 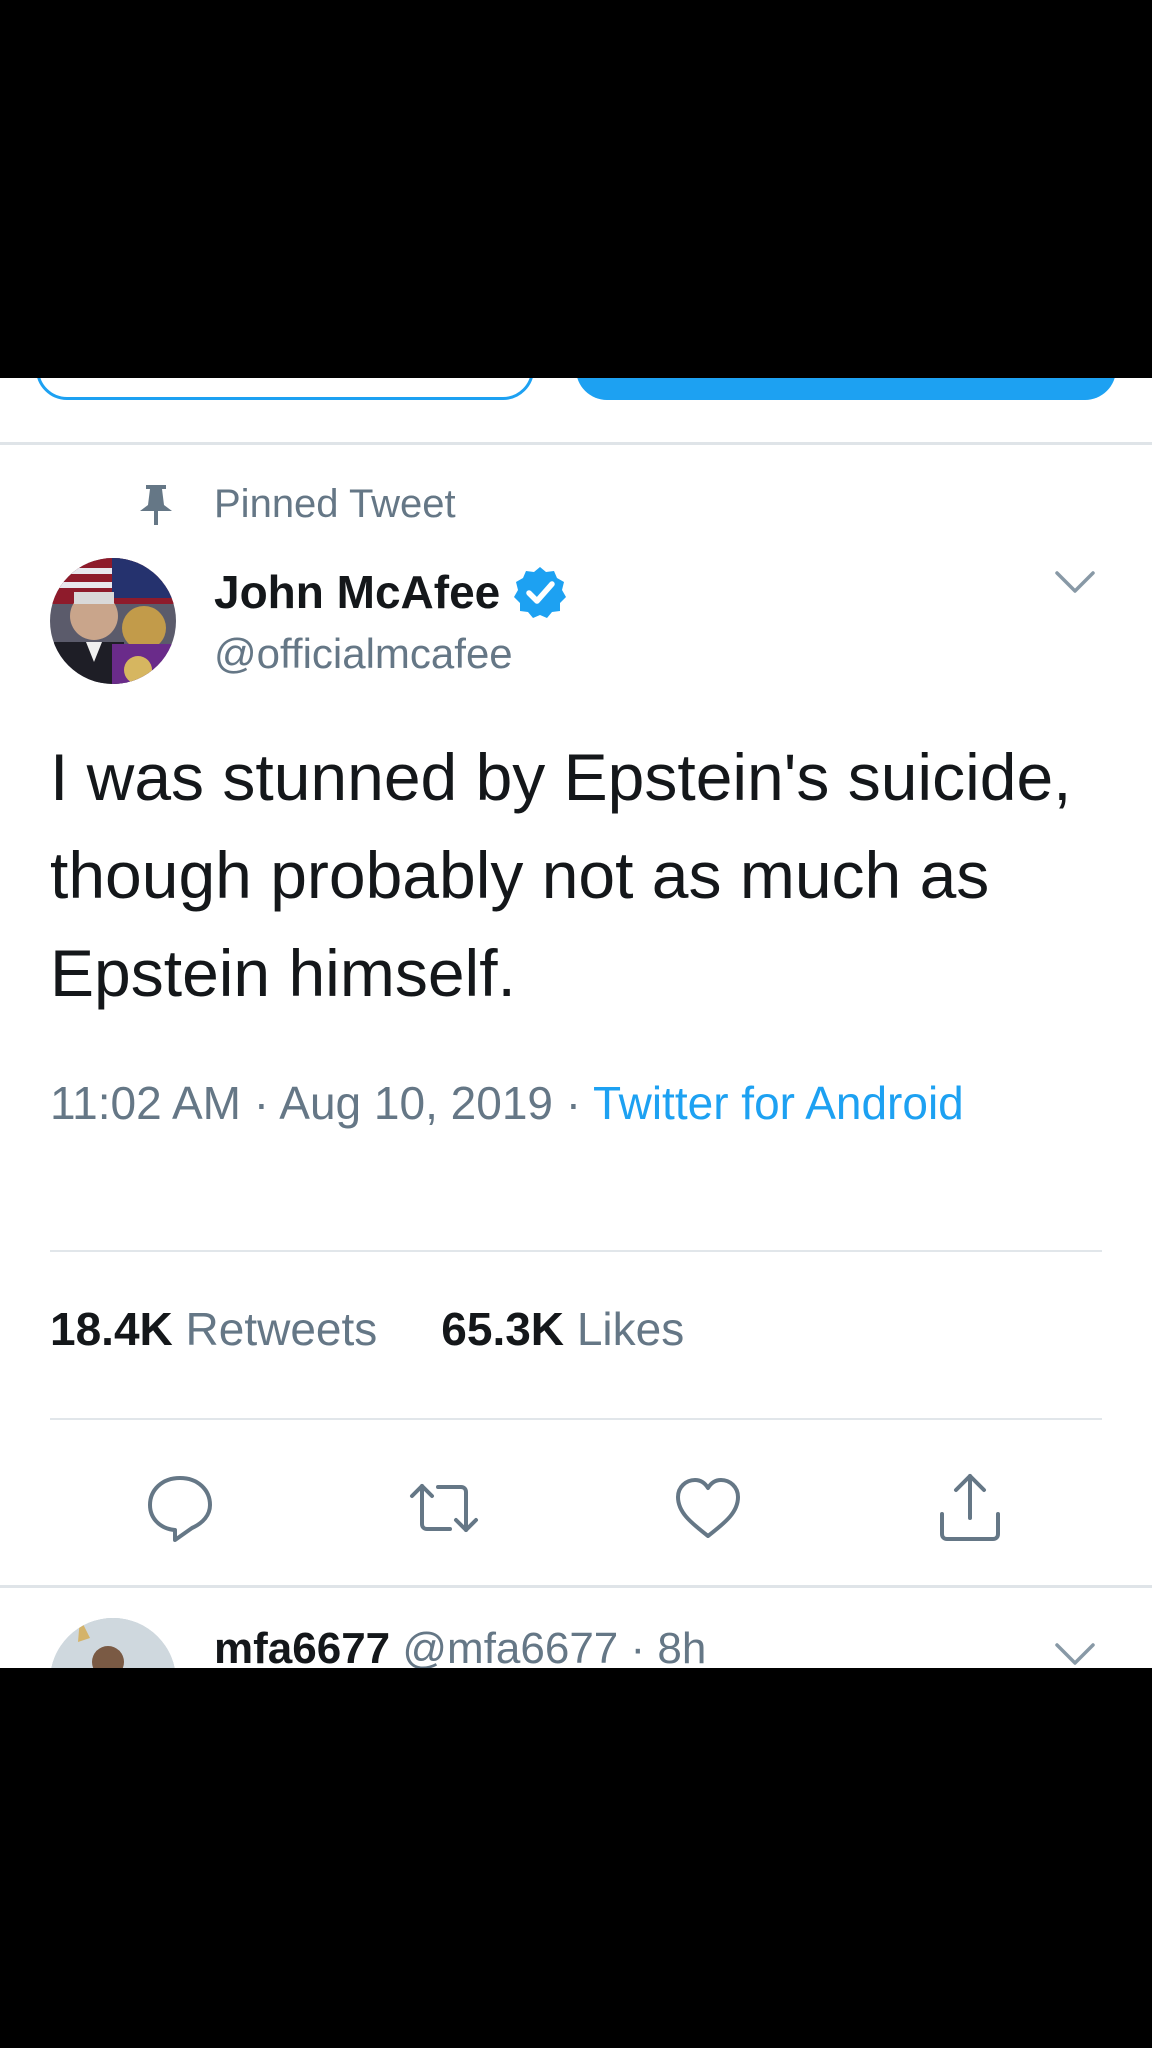 I want to click on profile-primary-button, so click(x=846, y=389).